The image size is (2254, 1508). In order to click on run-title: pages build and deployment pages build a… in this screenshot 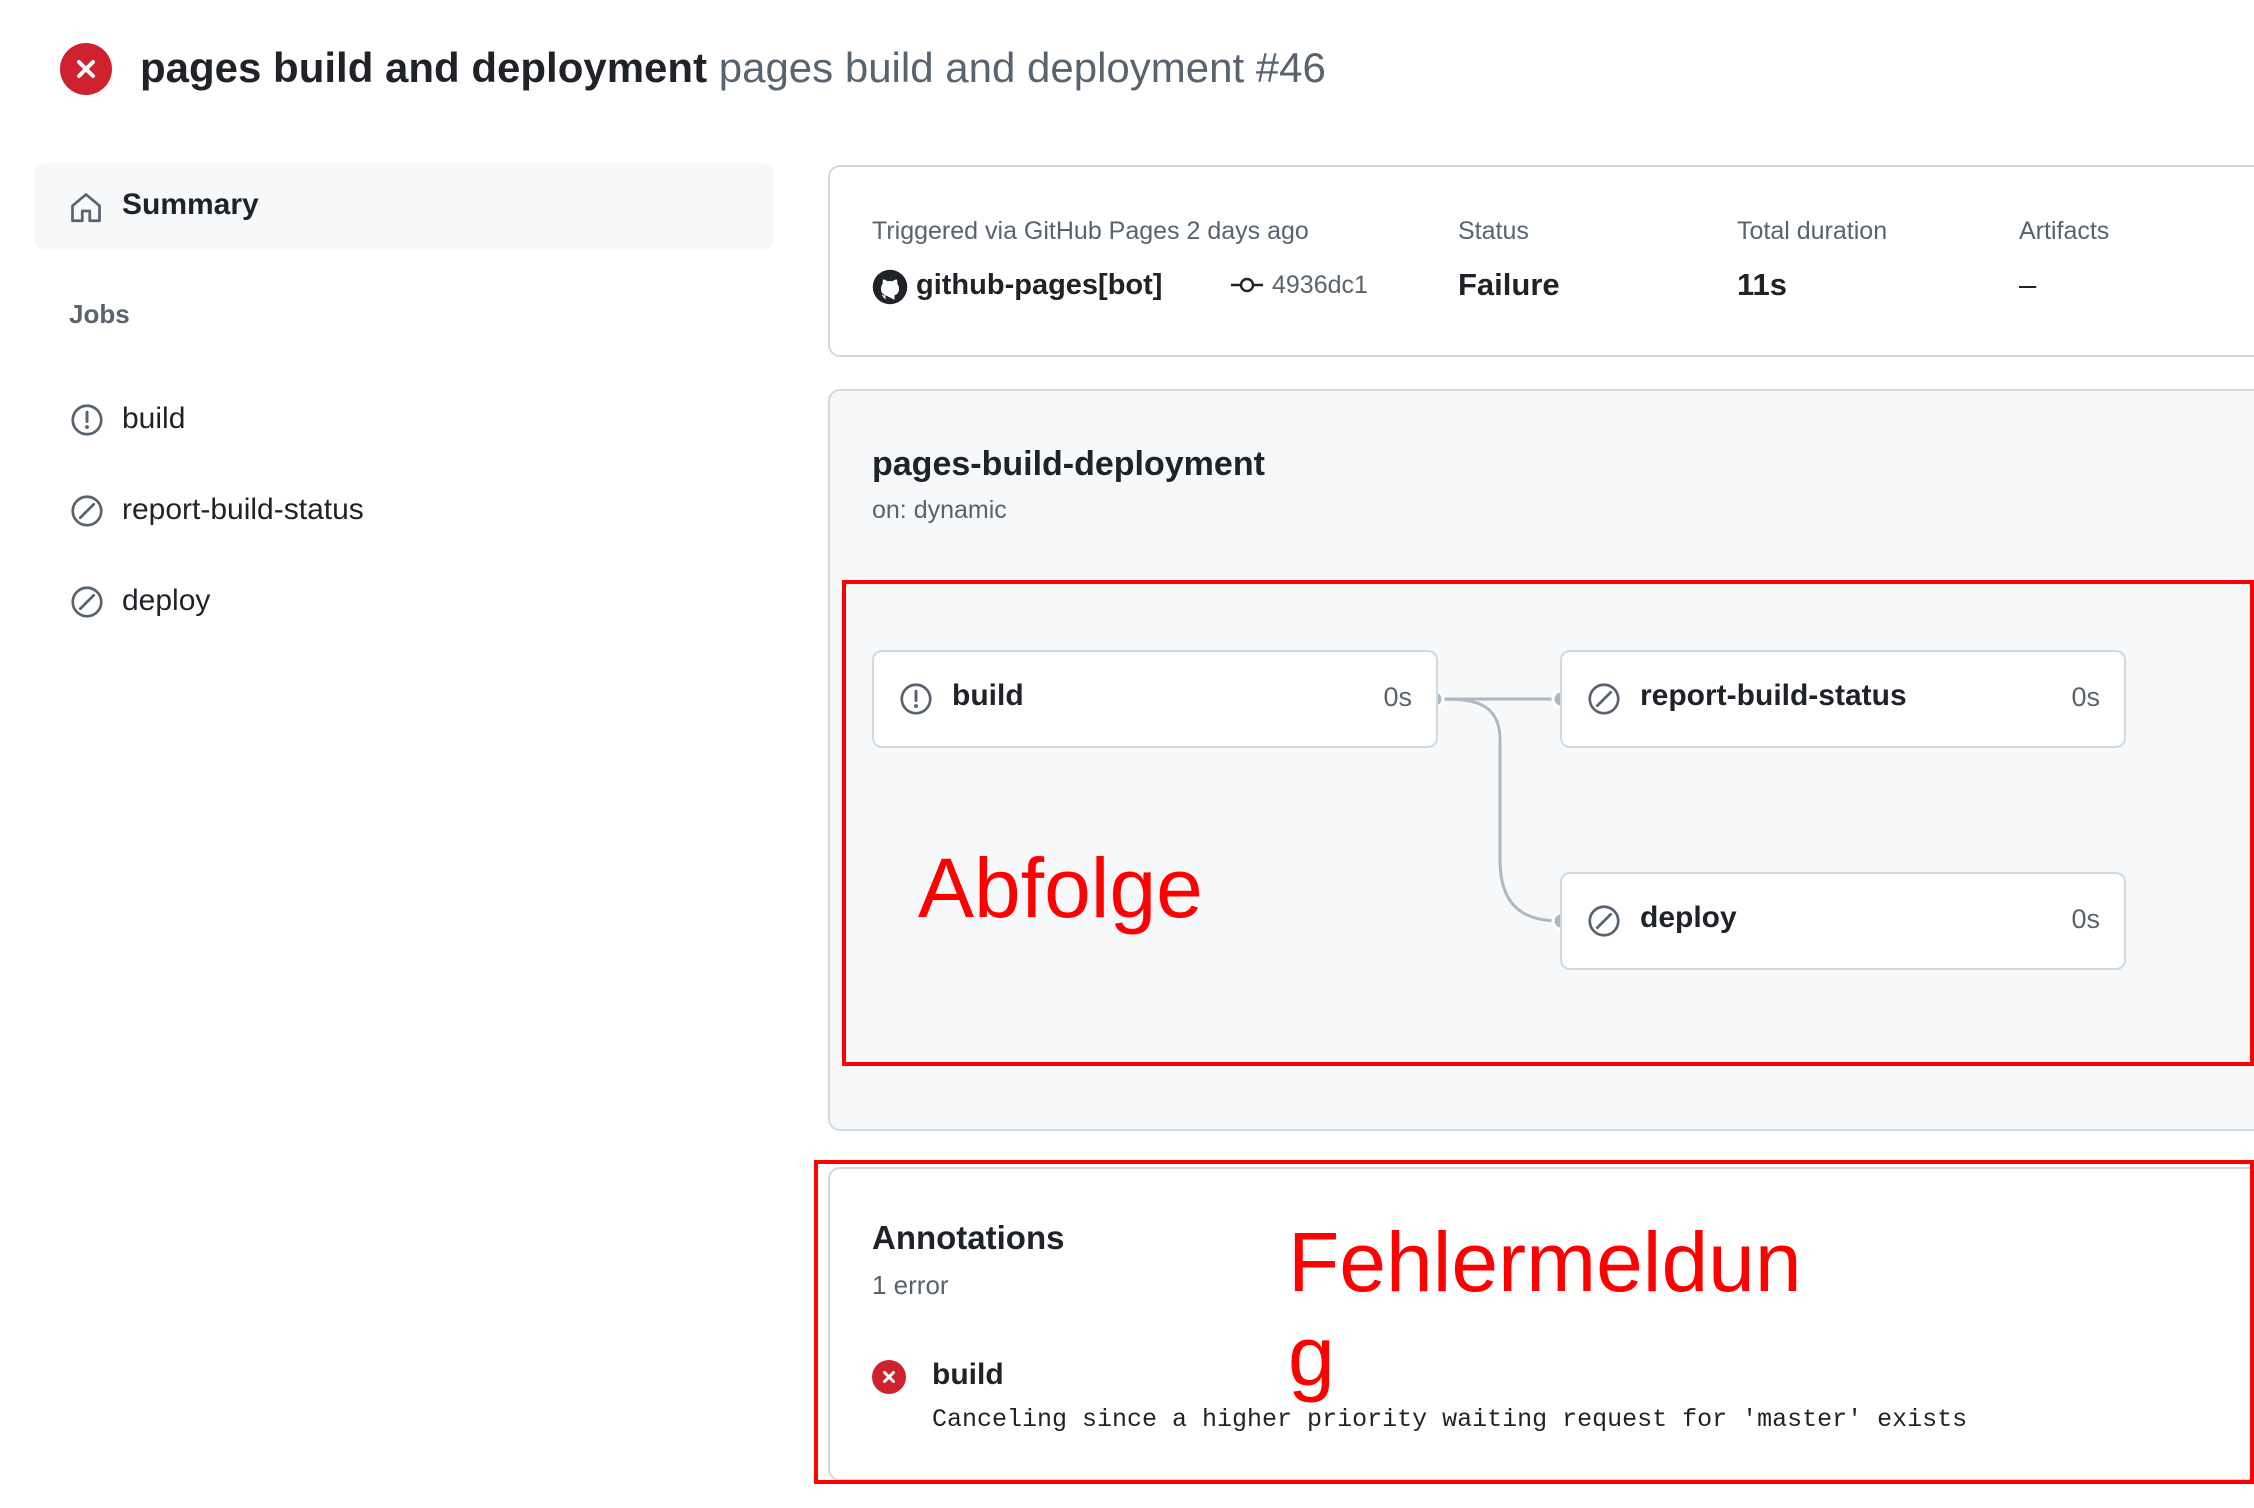, I will do `click(733, 68)`.